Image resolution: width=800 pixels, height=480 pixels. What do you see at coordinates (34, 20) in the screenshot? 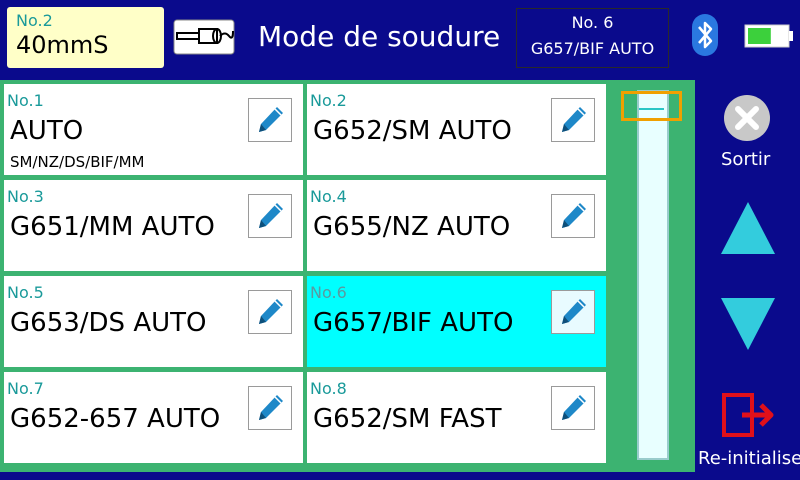
I see `program-label: No.2` at bounding box center [34, 20].